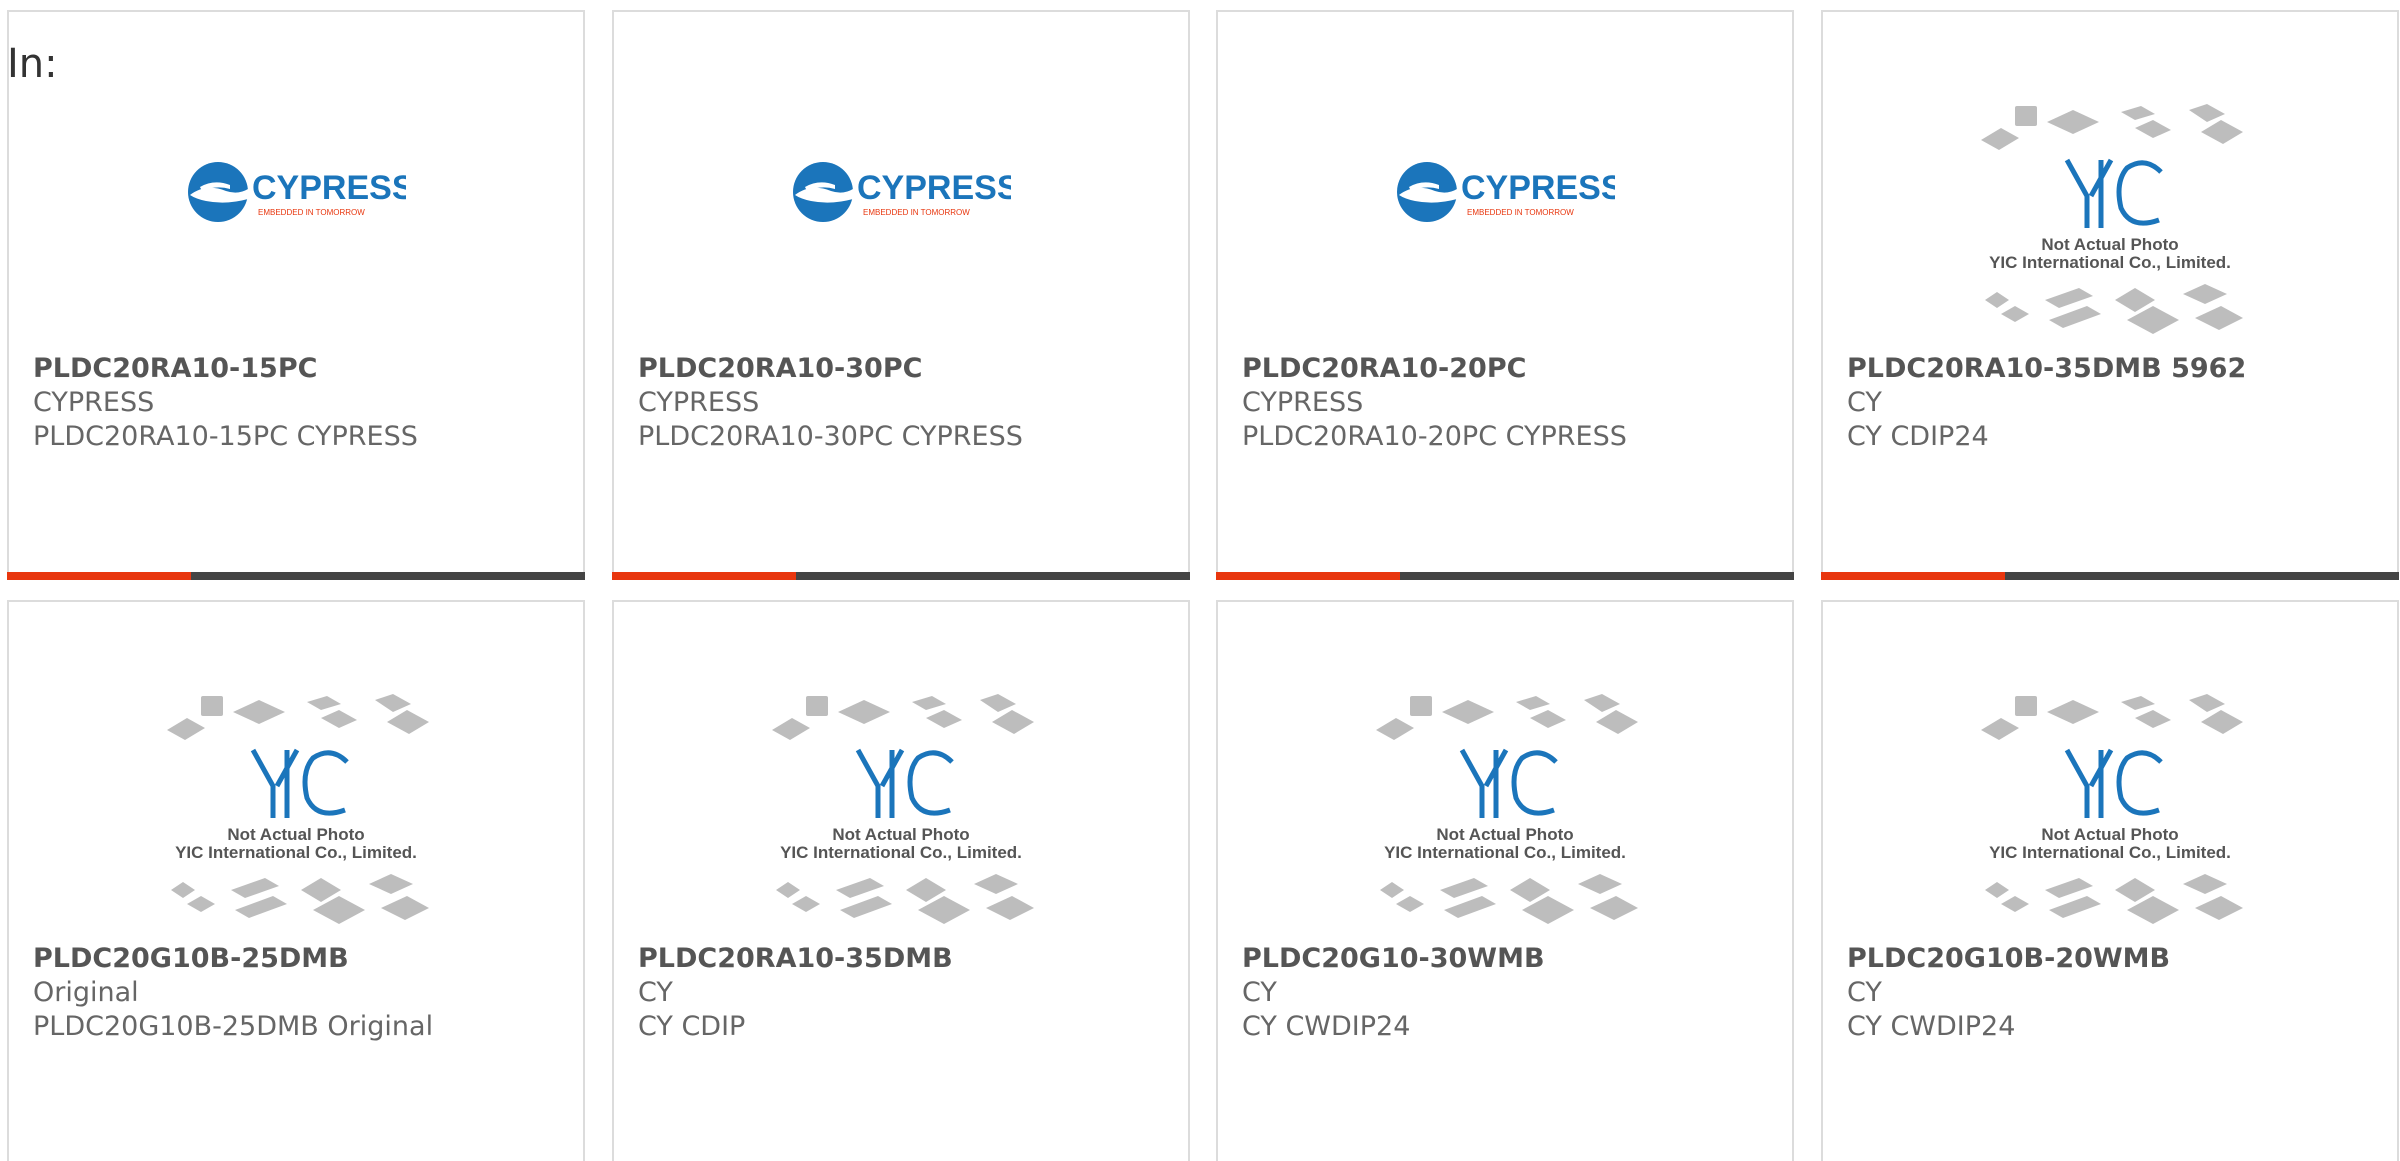 This screenshot has width=2400, height=1161. I want to click on product-part-number: PLDC20RA10-35DMB, so click(905, 959).